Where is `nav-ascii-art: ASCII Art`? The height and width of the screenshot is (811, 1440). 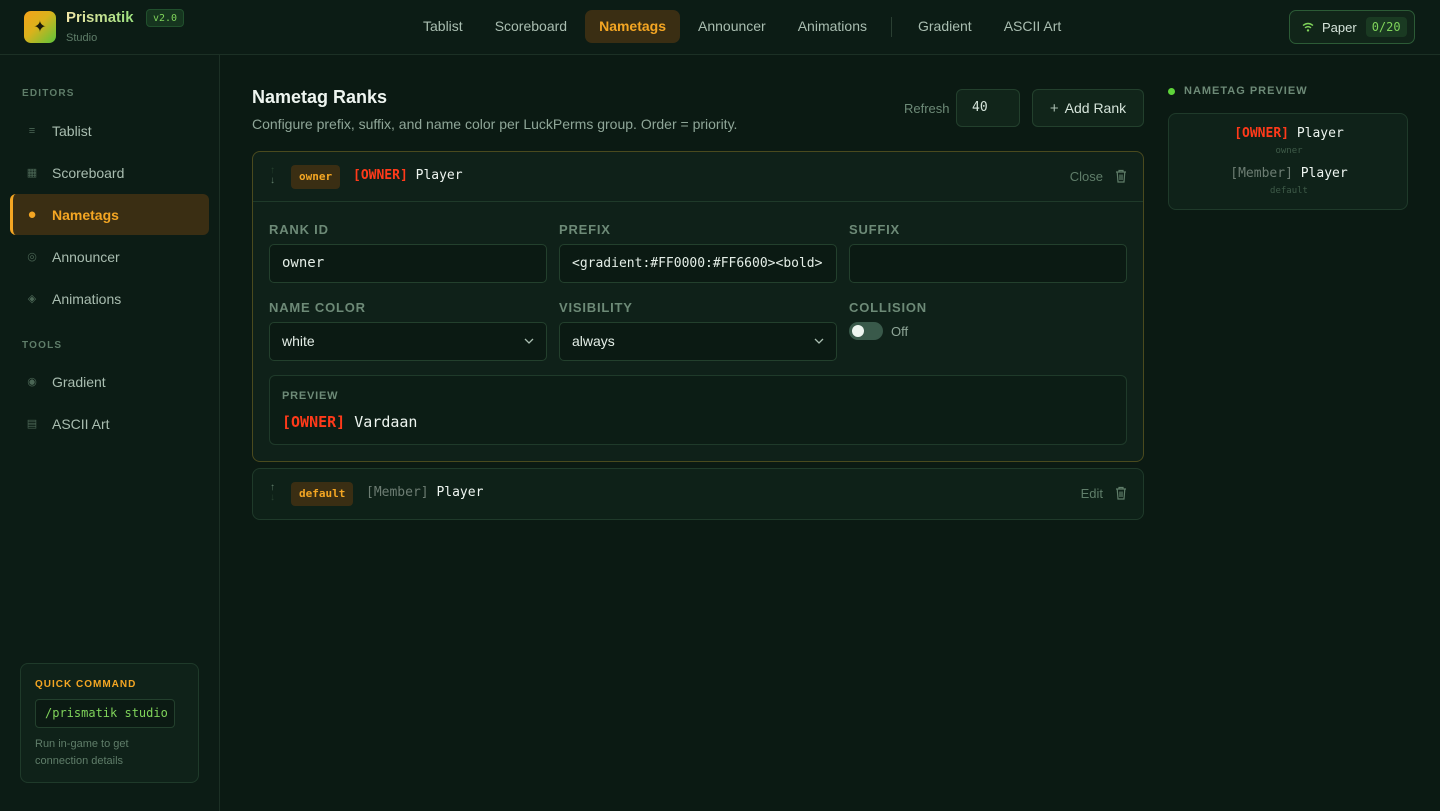 nav-ascii-art: ASCII Art is located at coordinates (1033, 26).